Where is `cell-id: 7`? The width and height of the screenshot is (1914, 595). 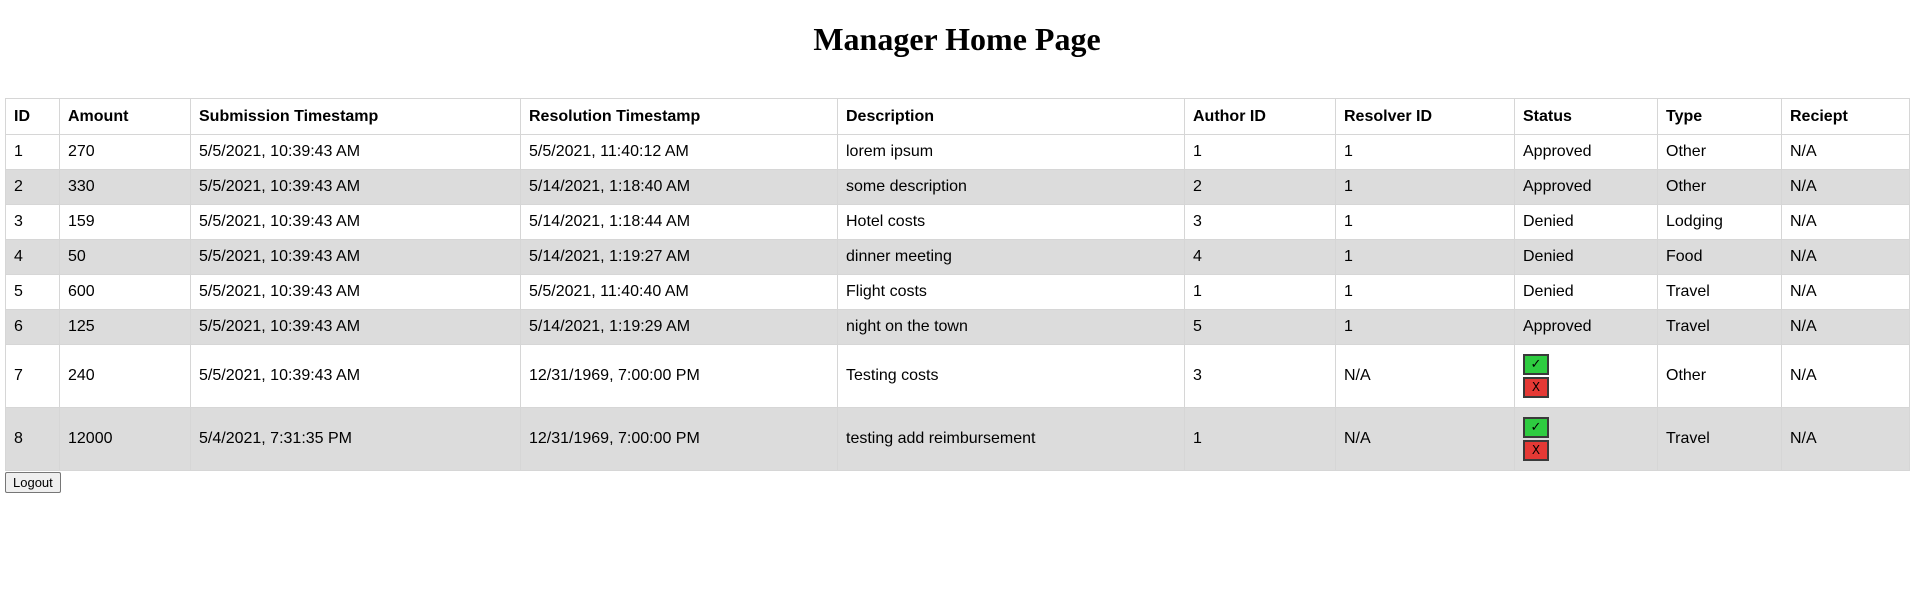
cell-id: 7 is located at coordinates (32, 376).